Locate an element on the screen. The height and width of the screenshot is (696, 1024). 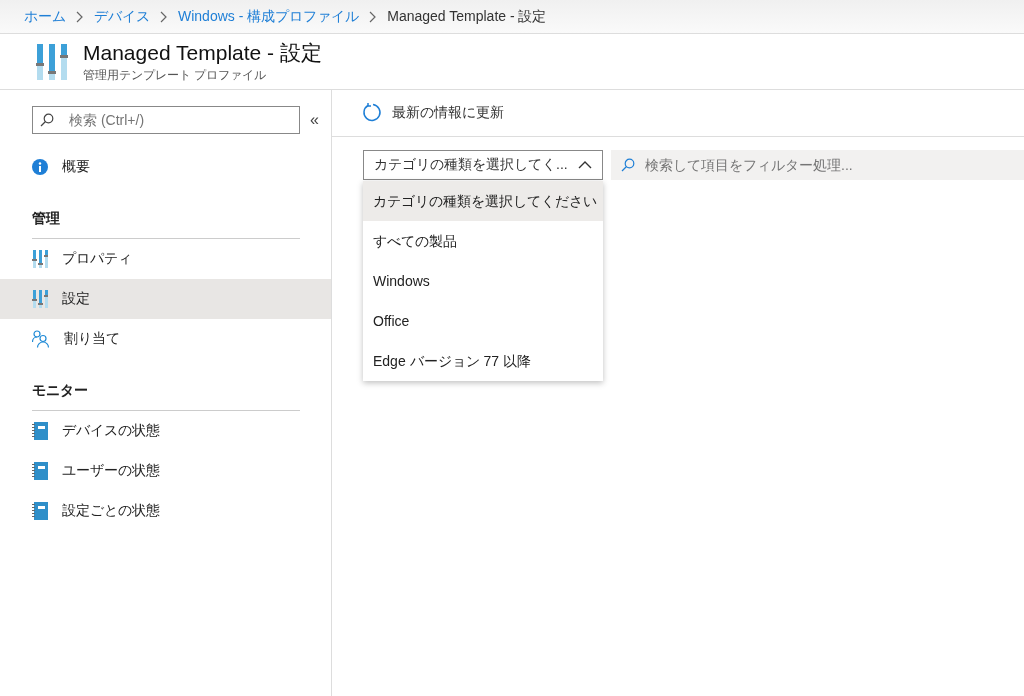
nav-item: プロパティ is located at coordinates (165, 259).